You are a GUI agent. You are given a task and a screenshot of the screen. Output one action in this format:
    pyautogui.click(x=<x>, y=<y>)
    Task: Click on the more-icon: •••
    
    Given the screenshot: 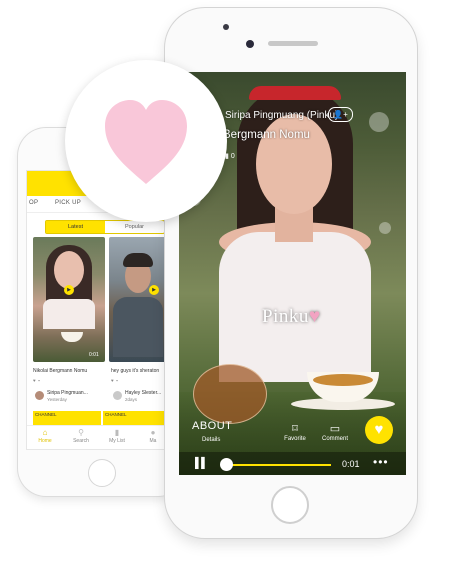 What is the action you would take?
    pyautogui.click(x=381, y=462)
    